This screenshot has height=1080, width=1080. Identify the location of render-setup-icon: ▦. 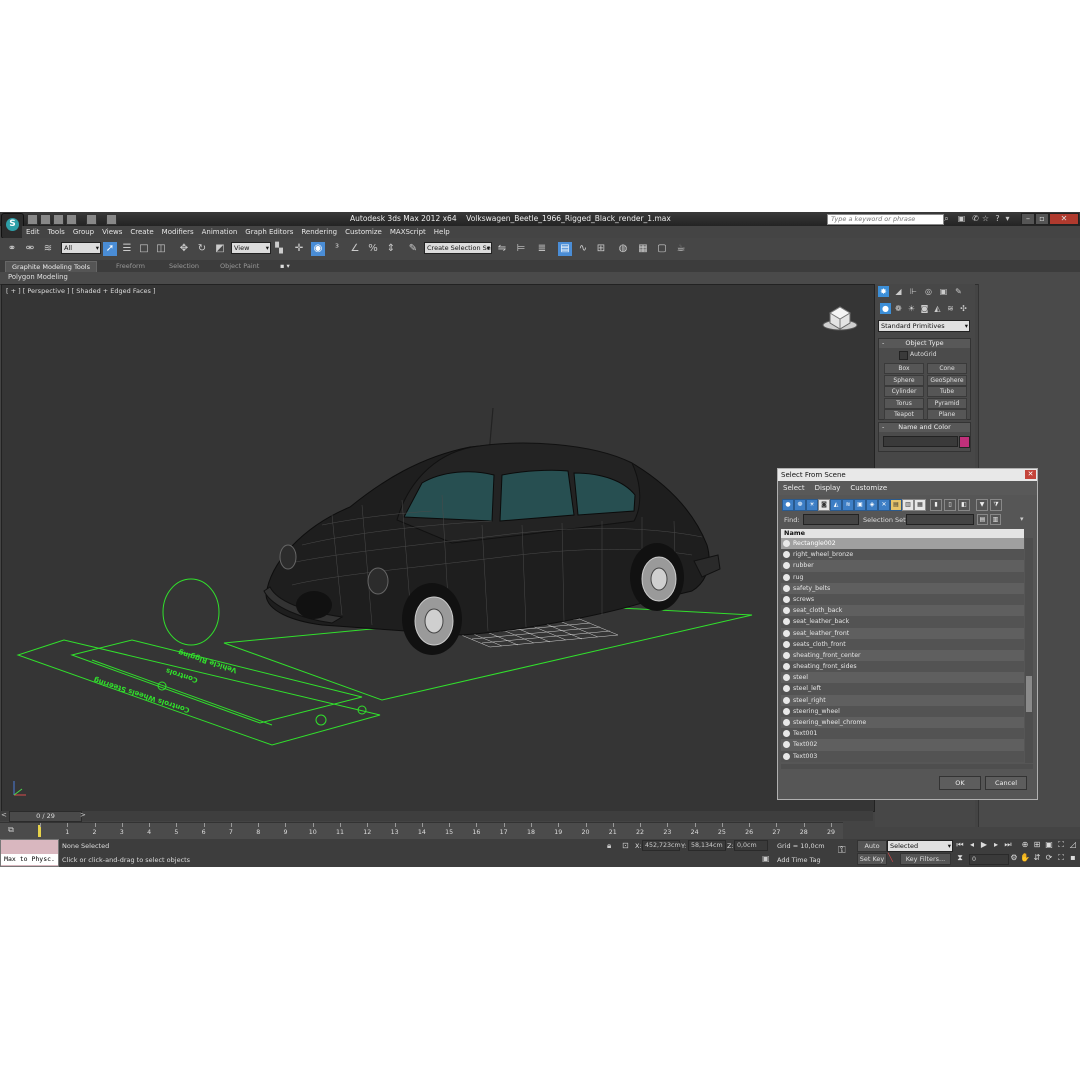
(643, 249).